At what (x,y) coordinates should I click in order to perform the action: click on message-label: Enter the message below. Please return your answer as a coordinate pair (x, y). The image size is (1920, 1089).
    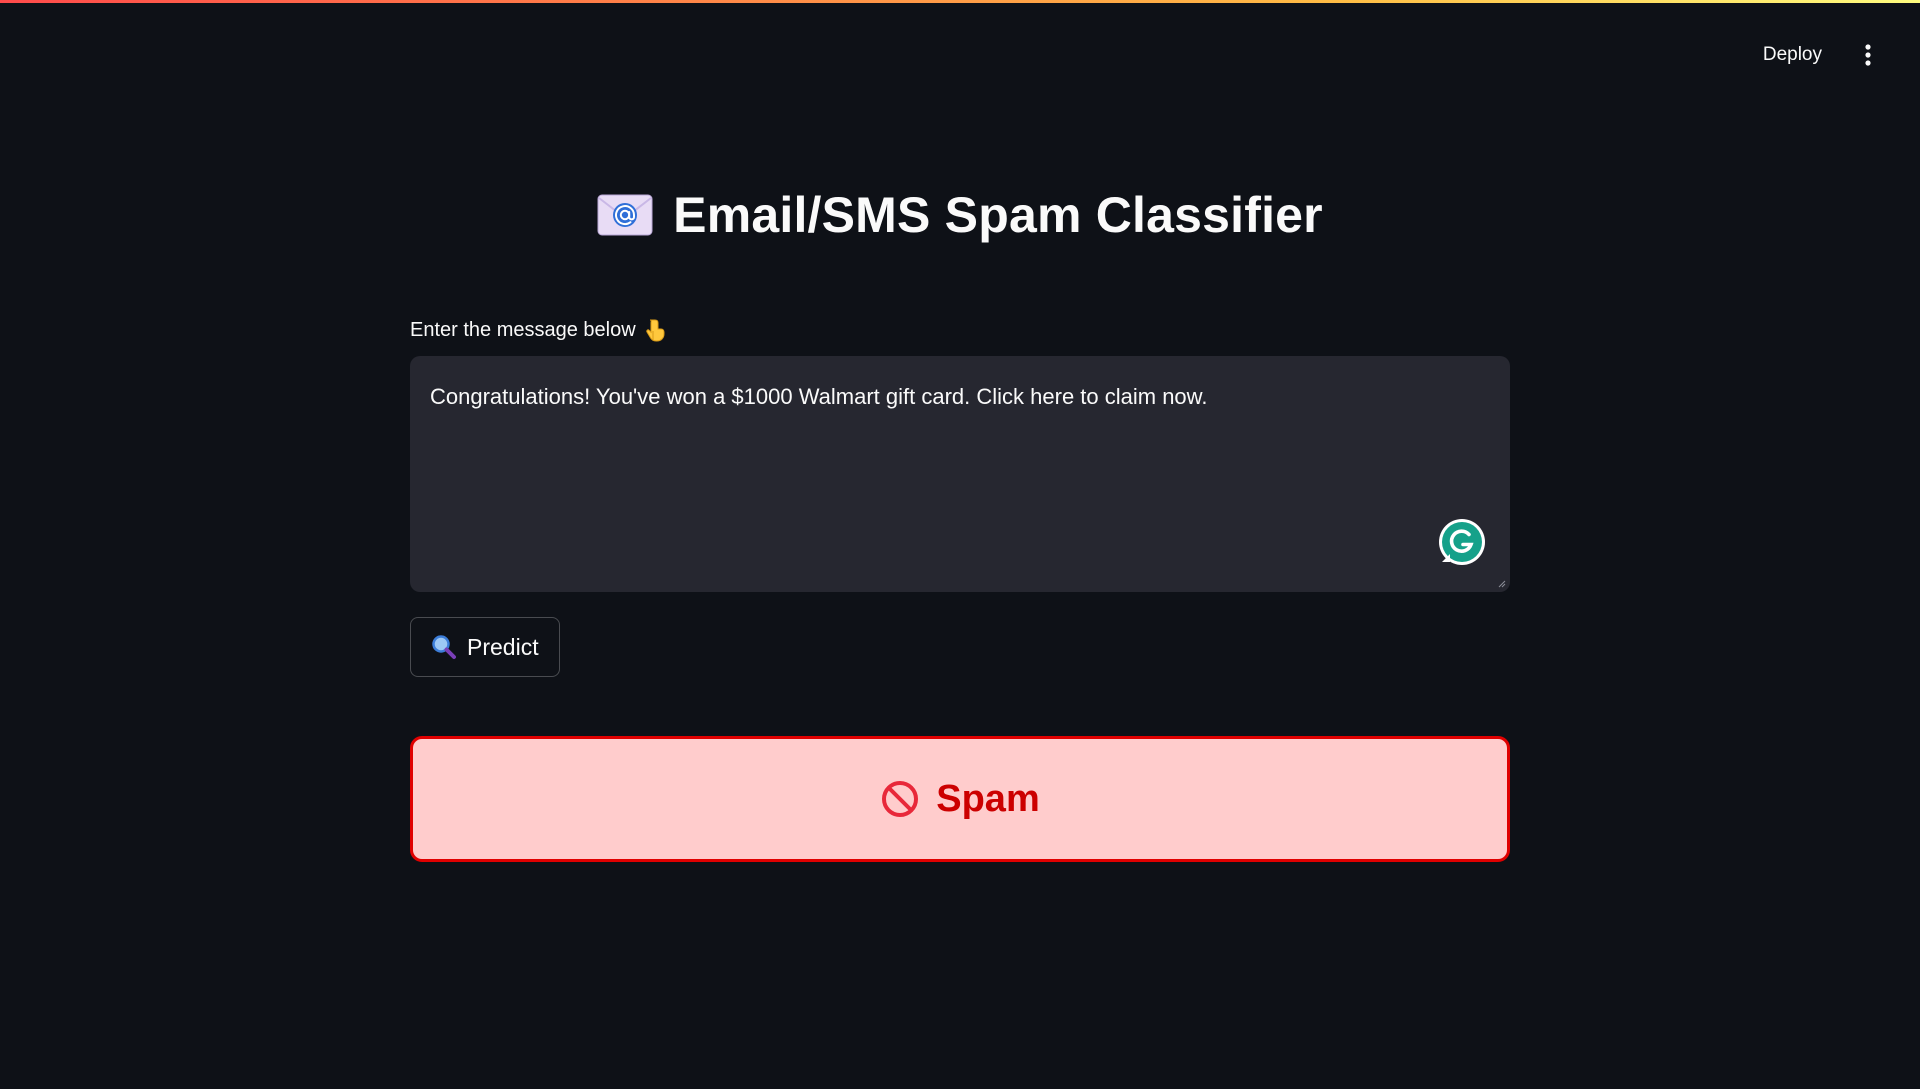
    Looking at the image, I should click on (538, 330).